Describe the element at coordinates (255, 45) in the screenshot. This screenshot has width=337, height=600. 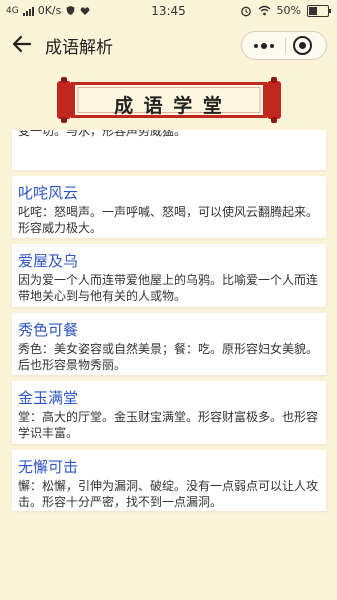
I see `more-dots-icon` at that location.